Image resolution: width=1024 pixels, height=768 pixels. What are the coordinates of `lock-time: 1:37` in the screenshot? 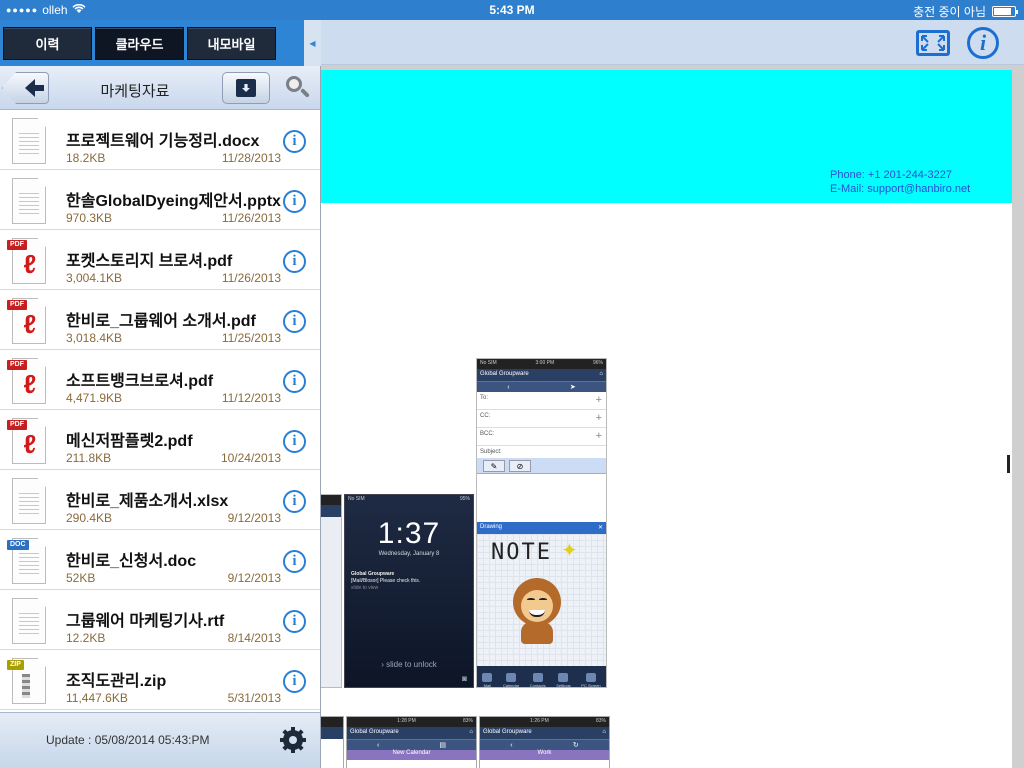 It's located at (409, 533).